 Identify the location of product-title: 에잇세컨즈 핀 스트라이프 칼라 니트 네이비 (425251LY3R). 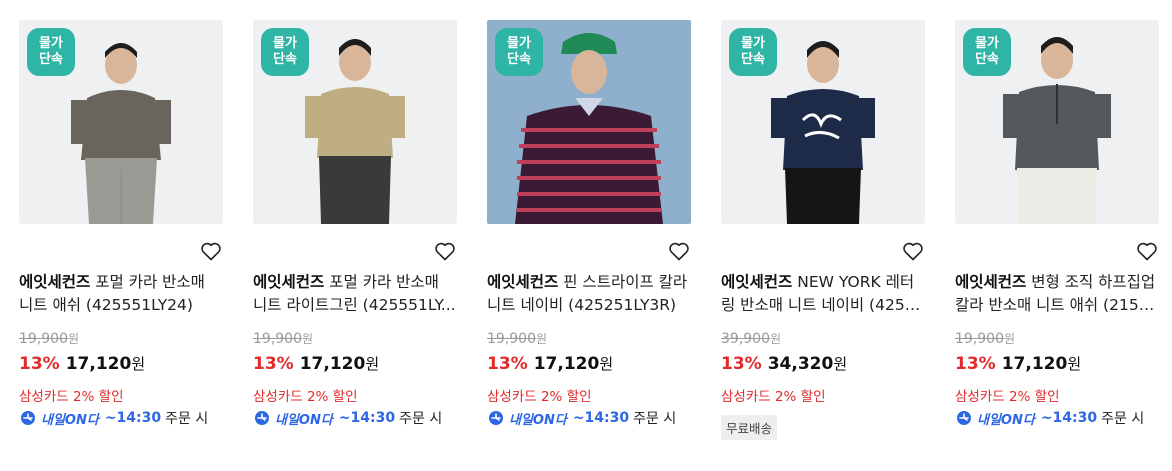
(589, 294).